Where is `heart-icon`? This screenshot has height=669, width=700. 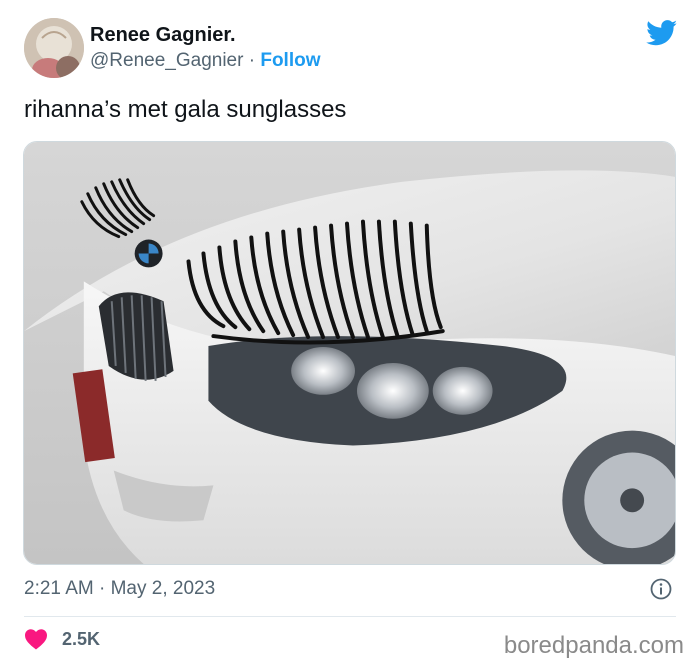 heart-icon is located at coordinates (36, 639).